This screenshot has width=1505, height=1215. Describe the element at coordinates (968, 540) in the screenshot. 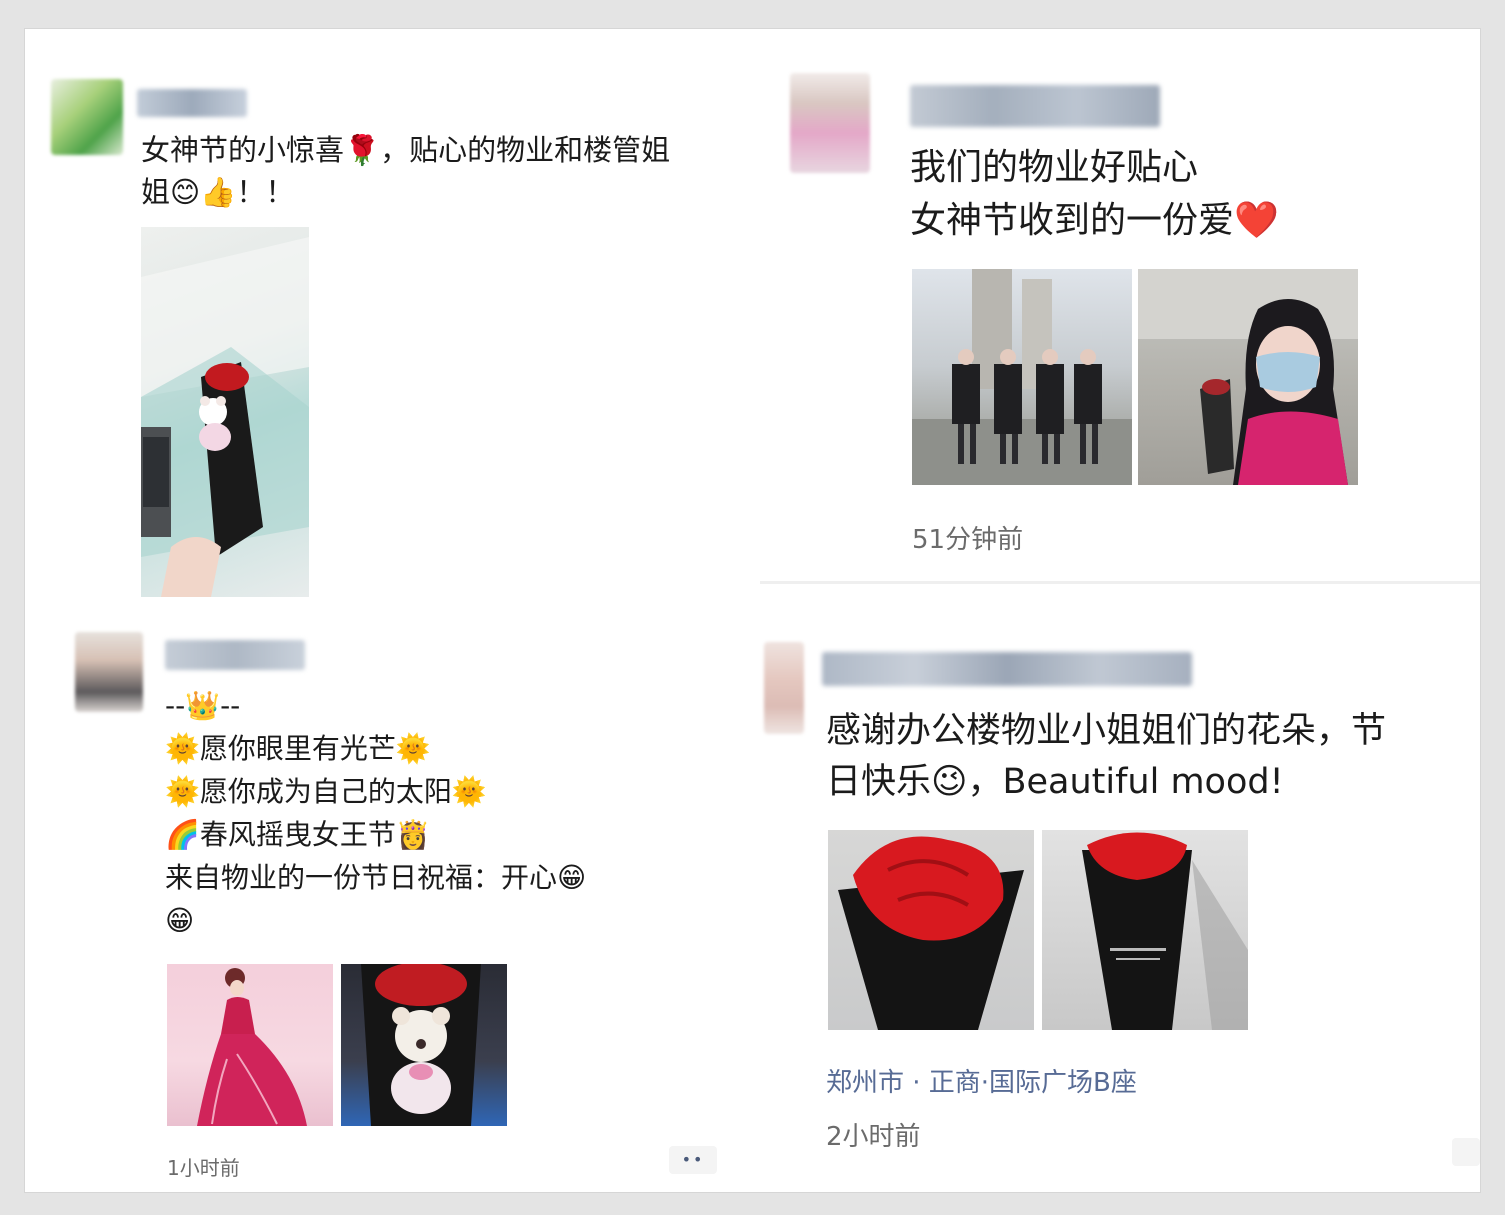

I see `post-time: 51分钟前` at that location.